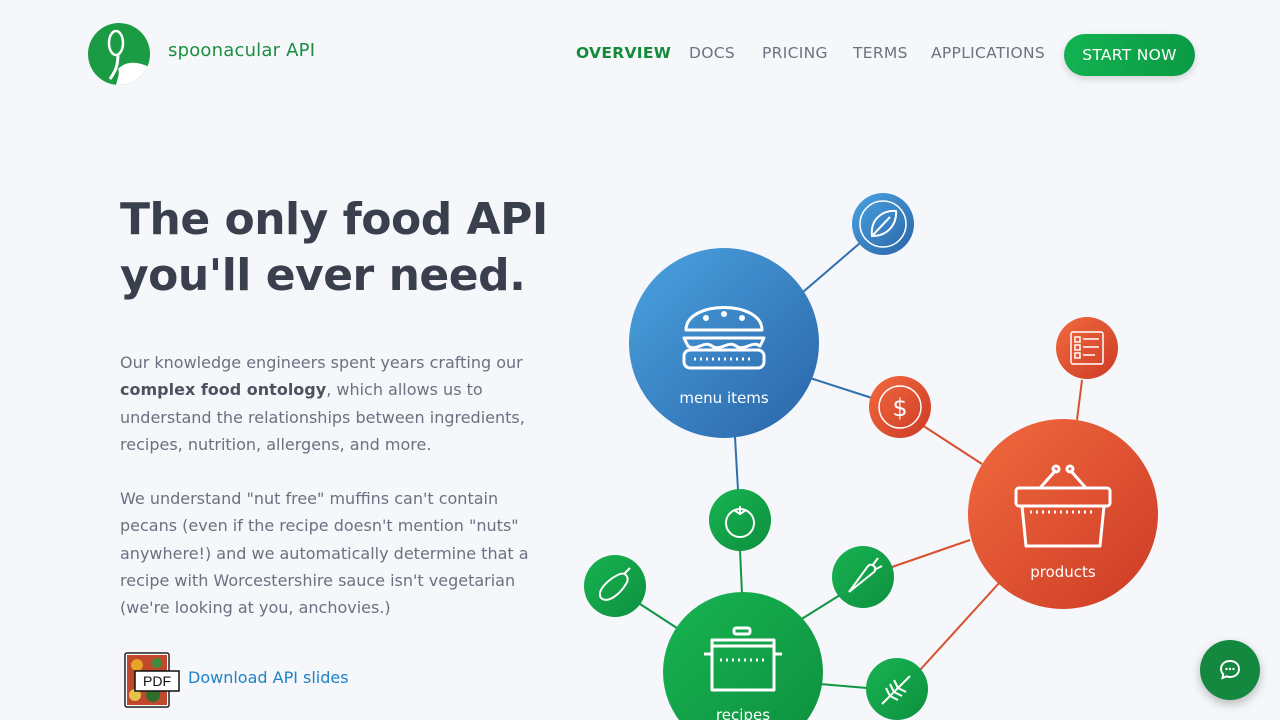  I want to click on recipes-node: recipes, so click(743, 656).